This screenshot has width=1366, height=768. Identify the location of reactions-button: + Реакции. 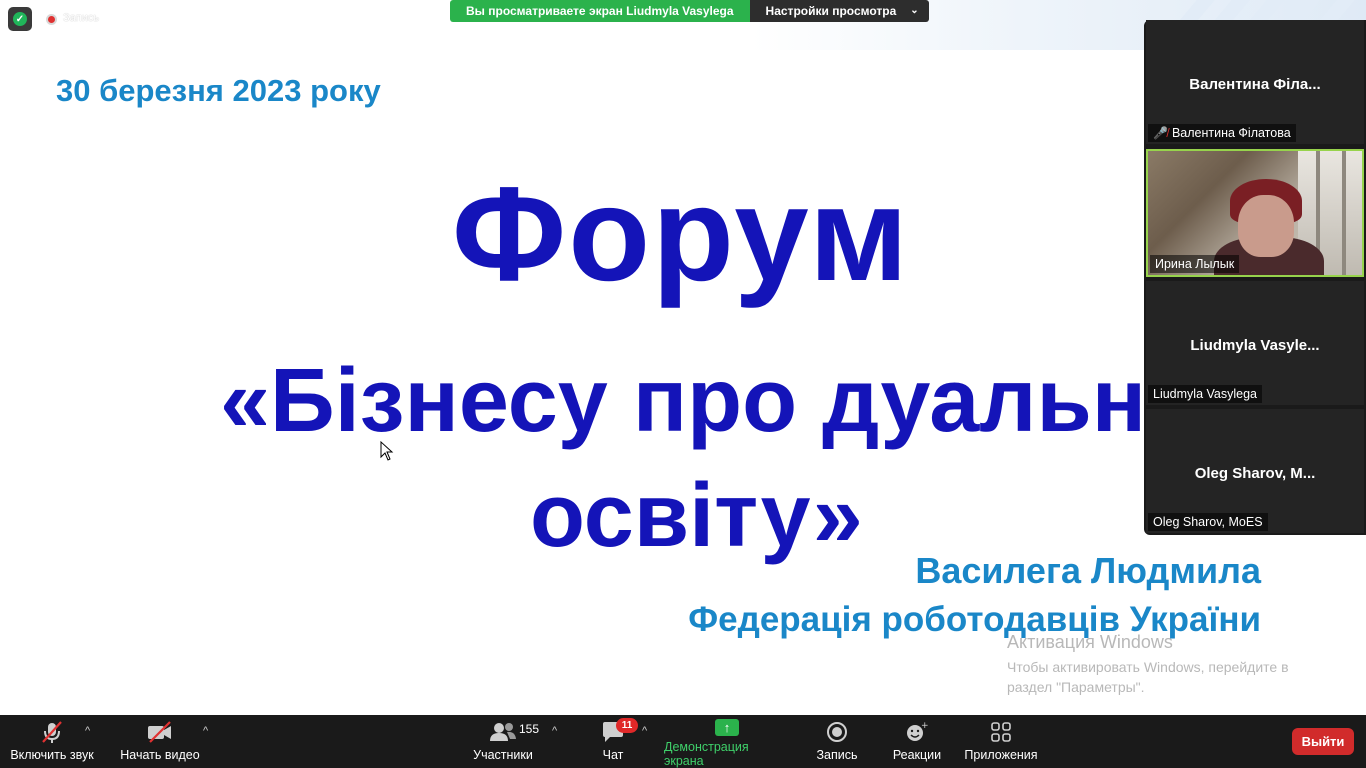
(917, 741).